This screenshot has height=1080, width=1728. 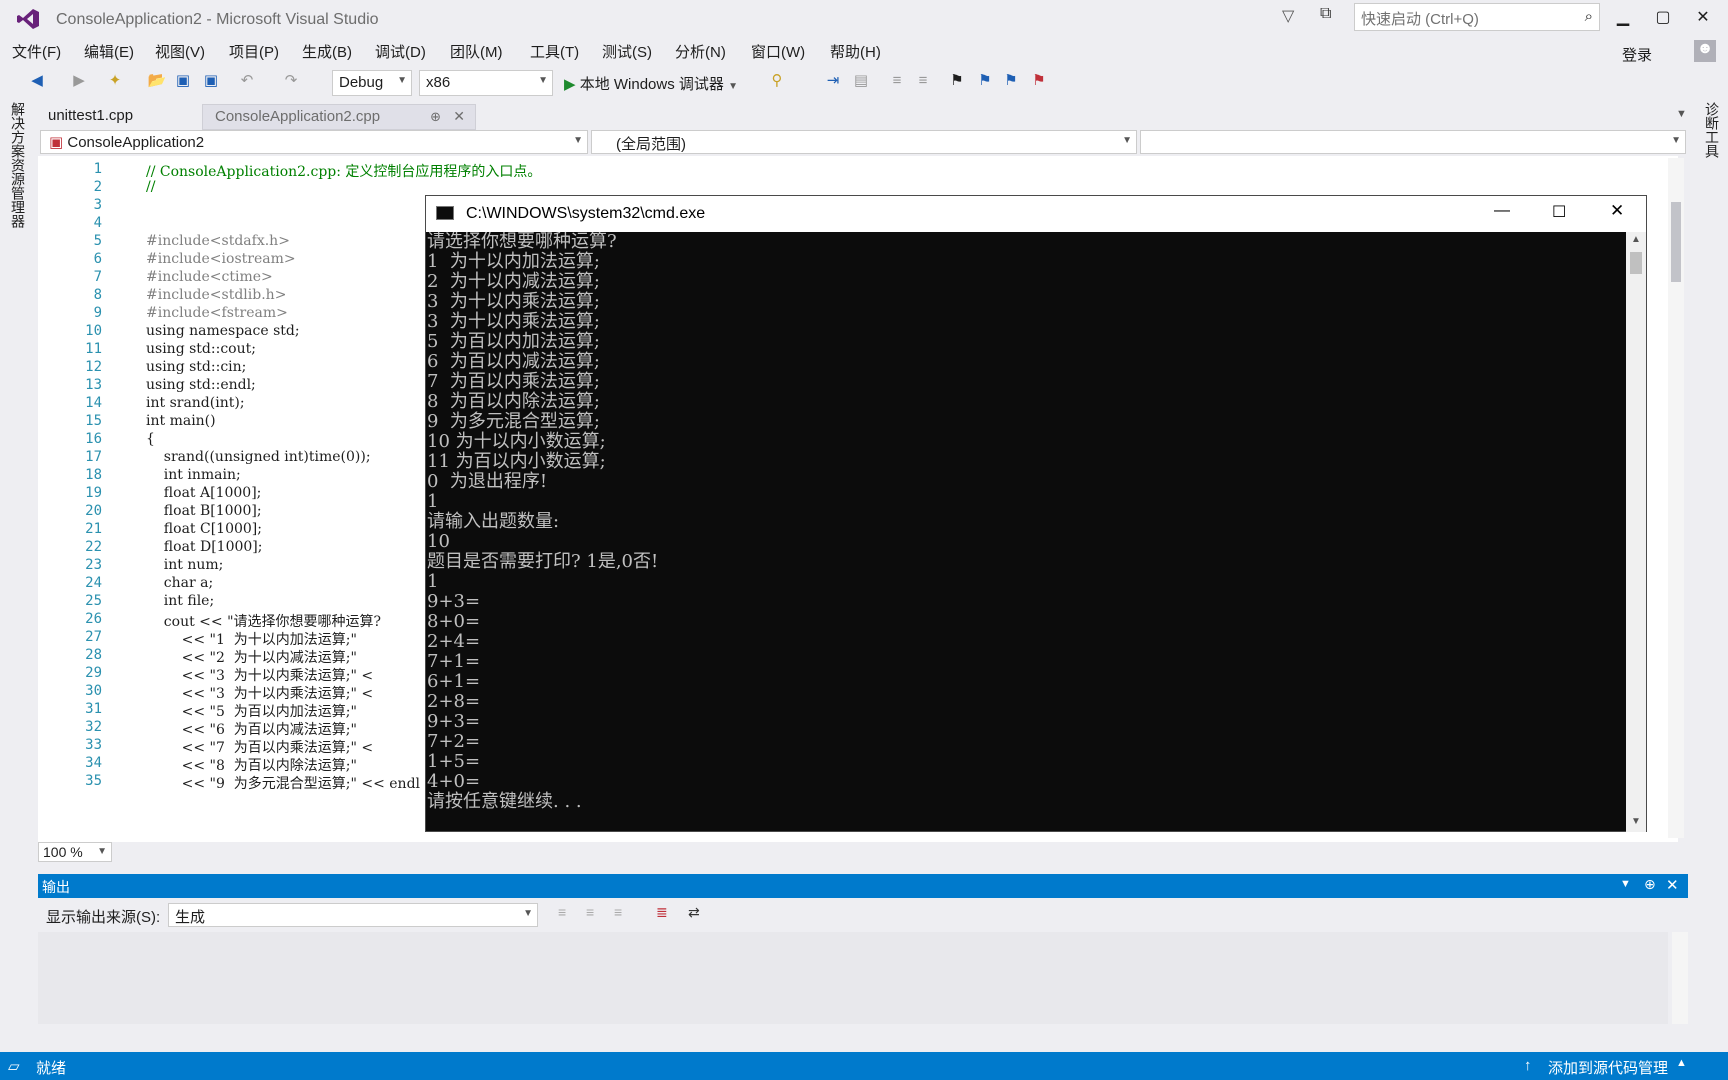 I want to click on comment-out-icon: ≡, so click(x=897, y=81).